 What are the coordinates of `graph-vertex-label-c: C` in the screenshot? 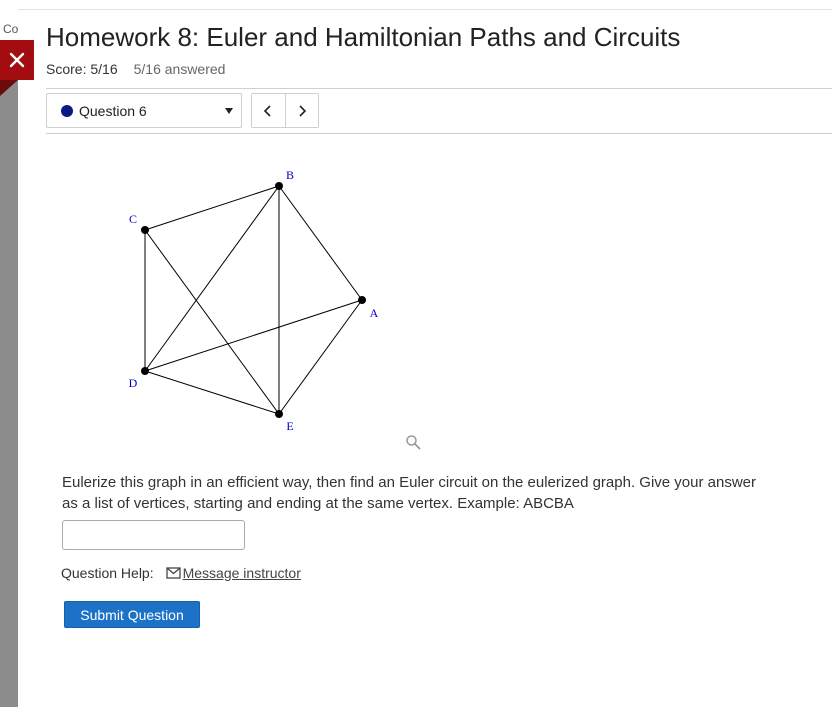 It's located at (133, 219).